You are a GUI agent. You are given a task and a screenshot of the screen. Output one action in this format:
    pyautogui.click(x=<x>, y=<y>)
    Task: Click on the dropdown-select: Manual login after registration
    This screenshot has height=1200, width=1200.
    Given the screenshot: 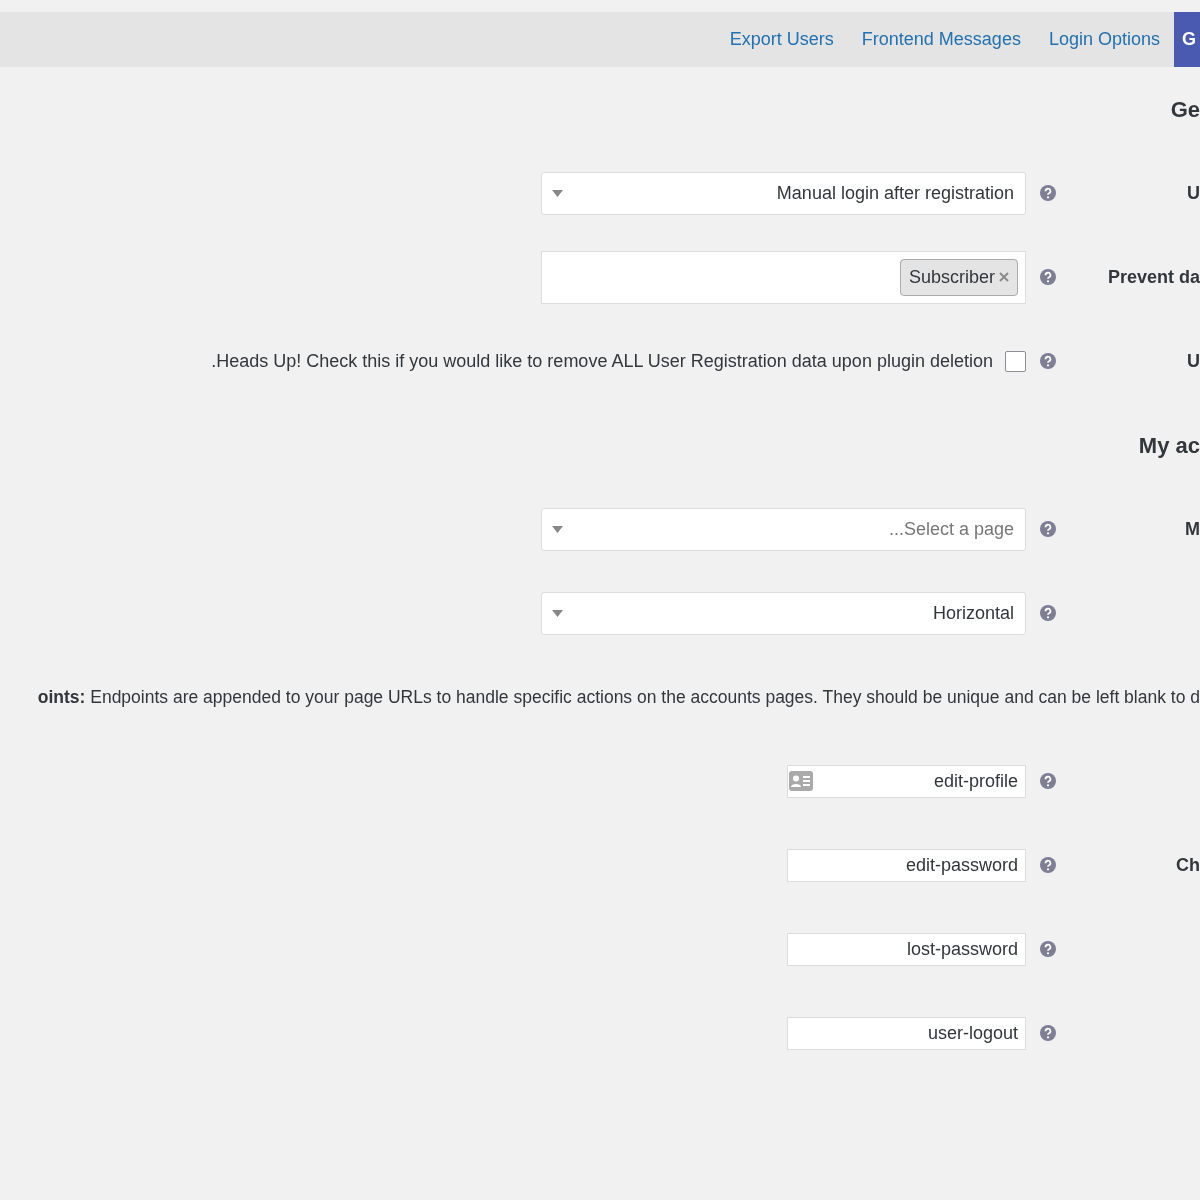 What is the action you would take?
    pyautogui.click(x=783, y=193)
    